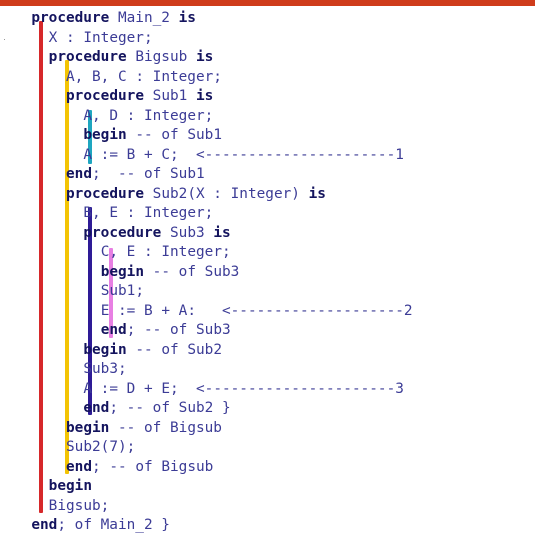  I want to click on code-text: Bigsub;, so click(79, 505).